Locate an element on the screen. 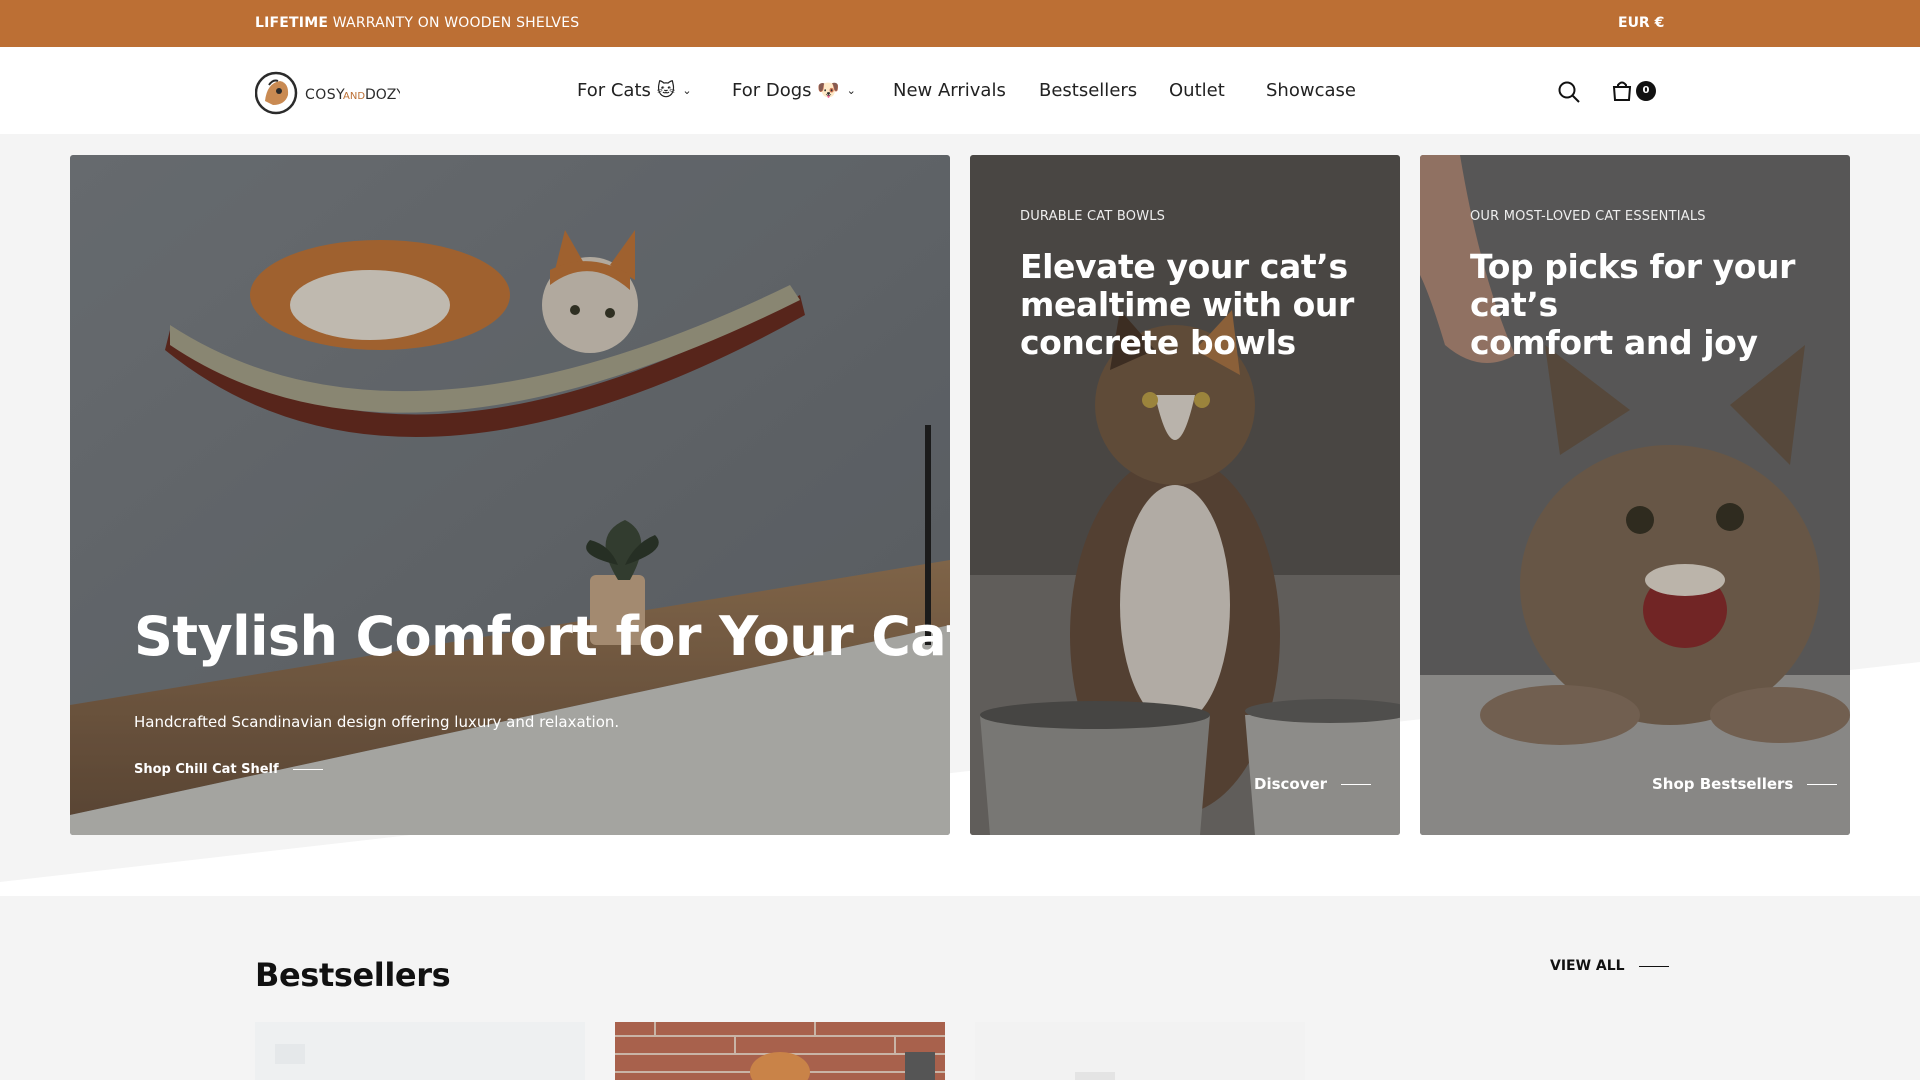 This screenshot has height=1080, width=1920. nav-label: New Arrivals is located at coordinates (949, 90).